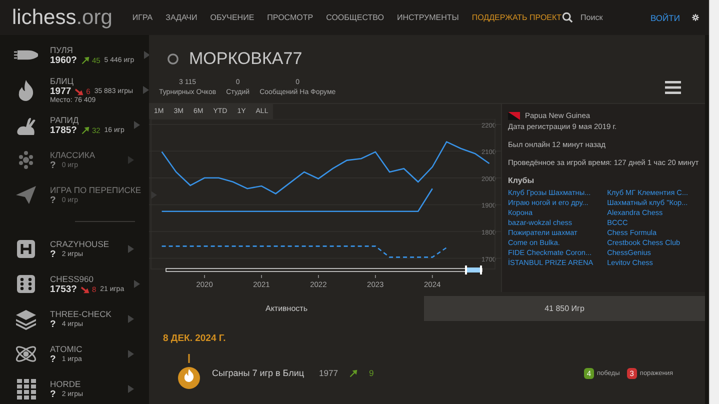  What do you see at coordinates (564, 308) in the screenshot?
I see `tab: 41 850 Игр` at bounding box center [564, 308].